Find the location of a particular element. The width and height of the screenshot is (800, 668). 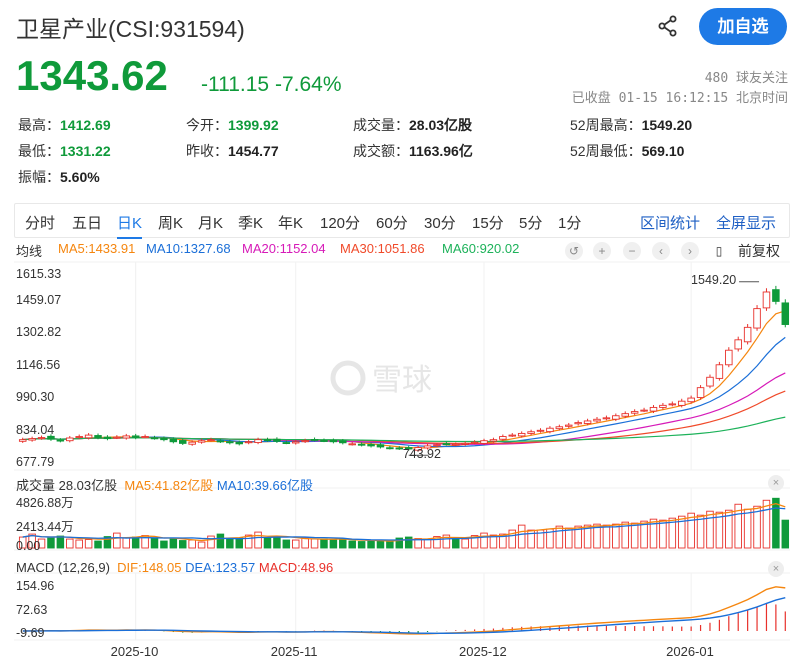

watermark-text: 雪球 is located at coordinates (402, 380).